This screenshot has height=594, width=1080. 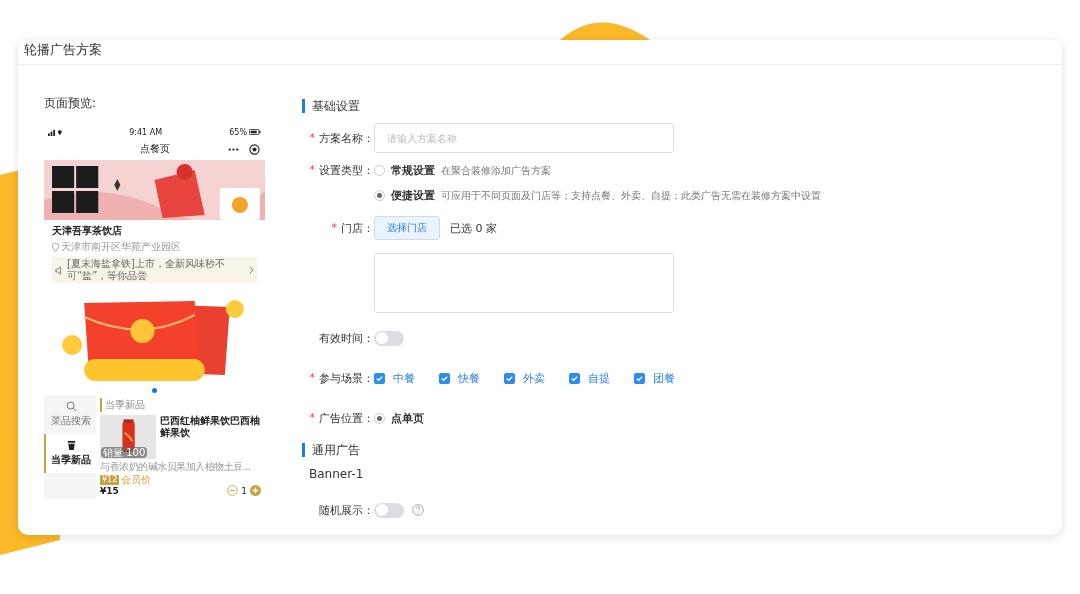 What do you see at coordinates (59, 270) in the screenshot?
I see `speaker-icon` at bounding box center [59, 270].